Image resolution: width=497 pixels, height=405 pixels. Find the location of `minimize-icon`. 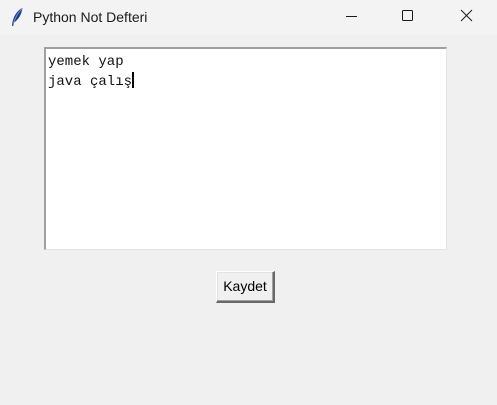

minimize-icon is located at coordinates (351, 16).